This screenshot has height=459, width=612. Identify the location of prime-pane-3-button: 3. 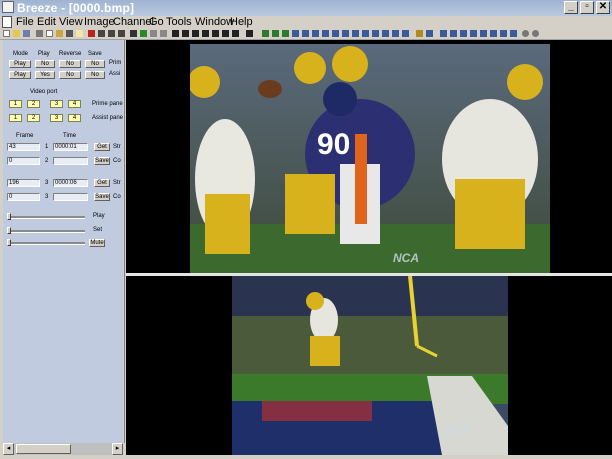
(56, 104).